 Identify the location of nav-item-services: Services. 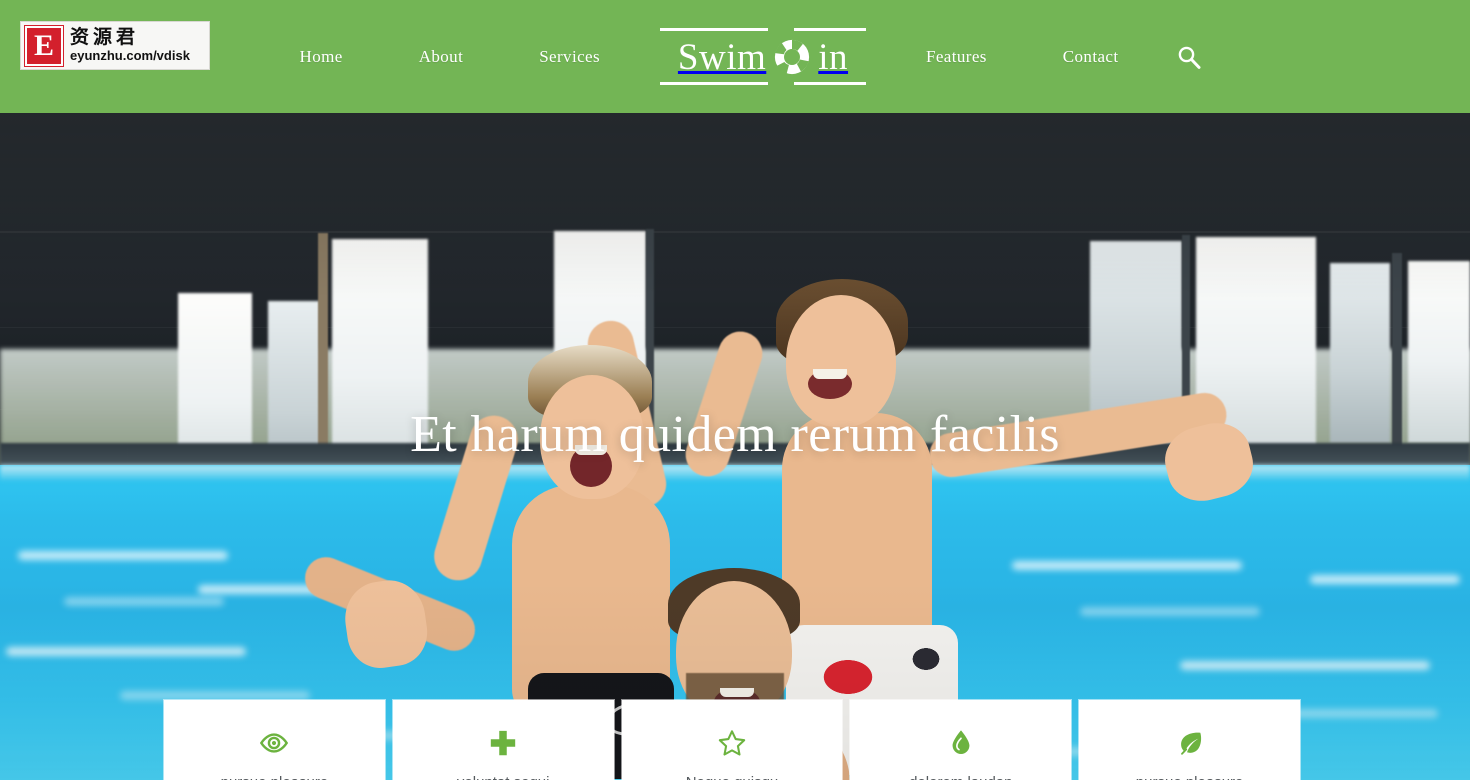
(569, 57).